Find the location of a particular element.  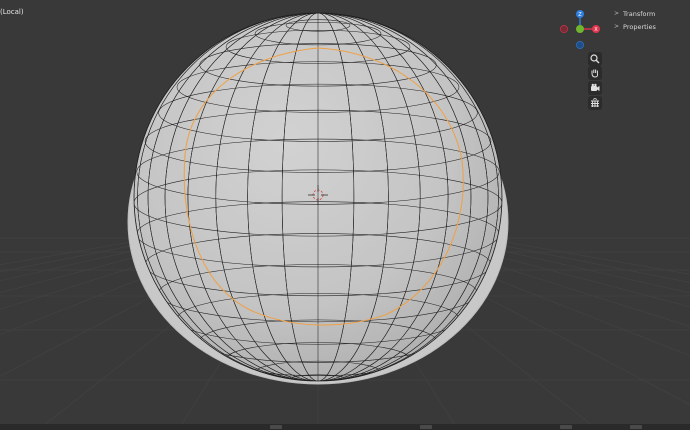

navigation-gizmo: Z X is located at coordinates (581, 30).